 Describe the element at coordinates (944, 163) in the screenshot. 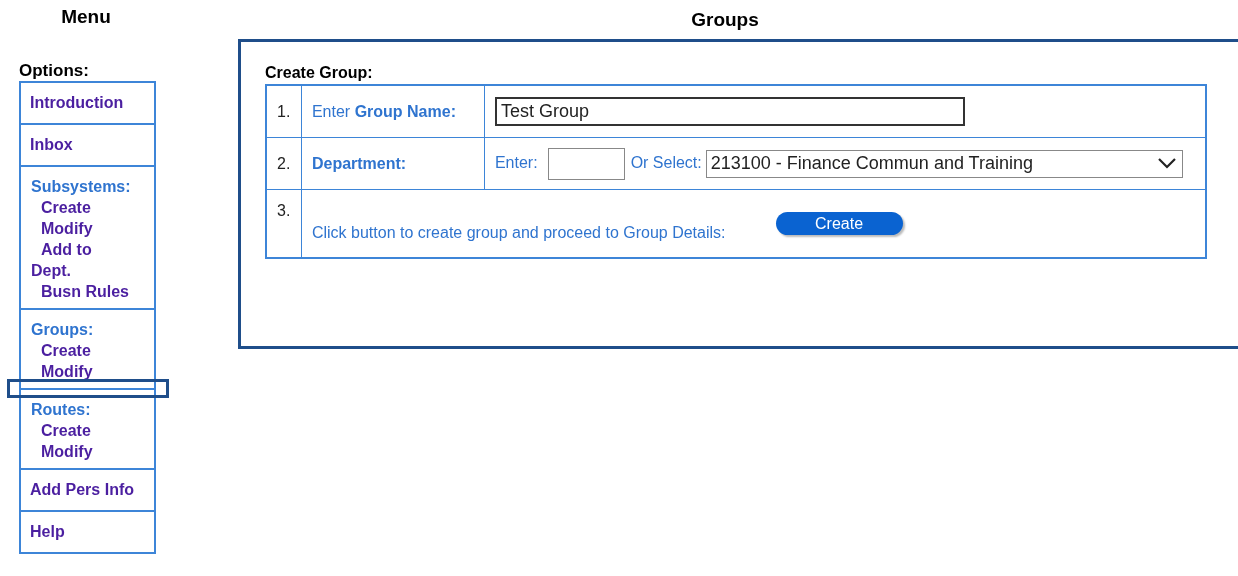

I see `department-select: 213100 - Finance Commun and Training` at that location.